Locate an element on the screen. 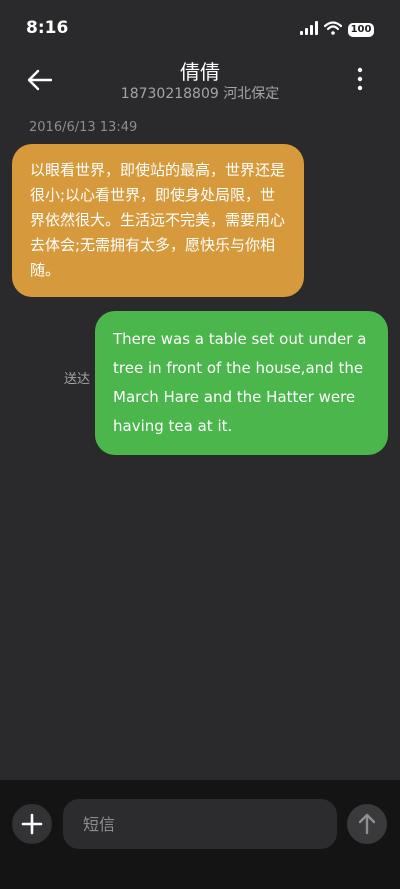  more-options-button is located at coordinates (360, 79).